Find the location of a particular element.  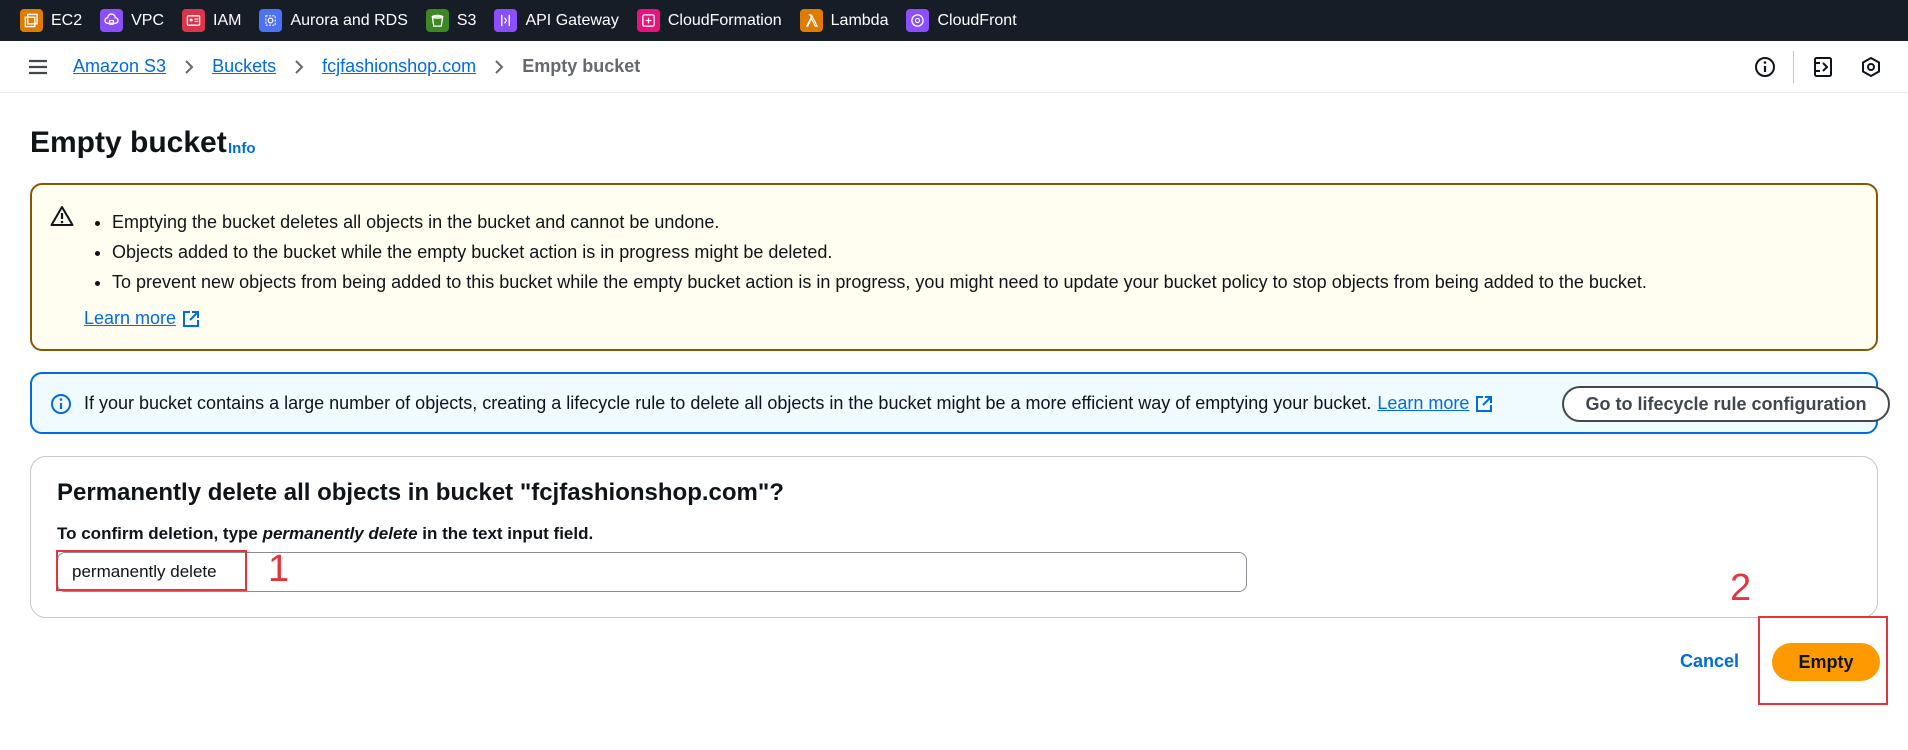

settings-hexagon-icon is located at coordinates (1871, 67).